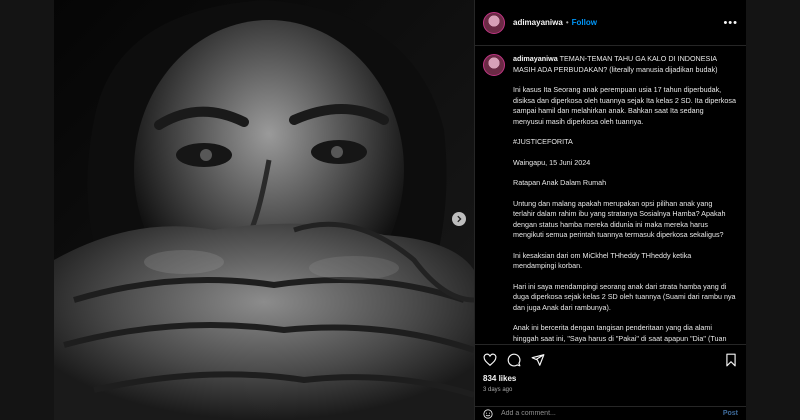 This screenshot has height=420, width=800. I want to click on caption-paragraph: Waingapu, 15 Juni 2024, so click(552, 162).